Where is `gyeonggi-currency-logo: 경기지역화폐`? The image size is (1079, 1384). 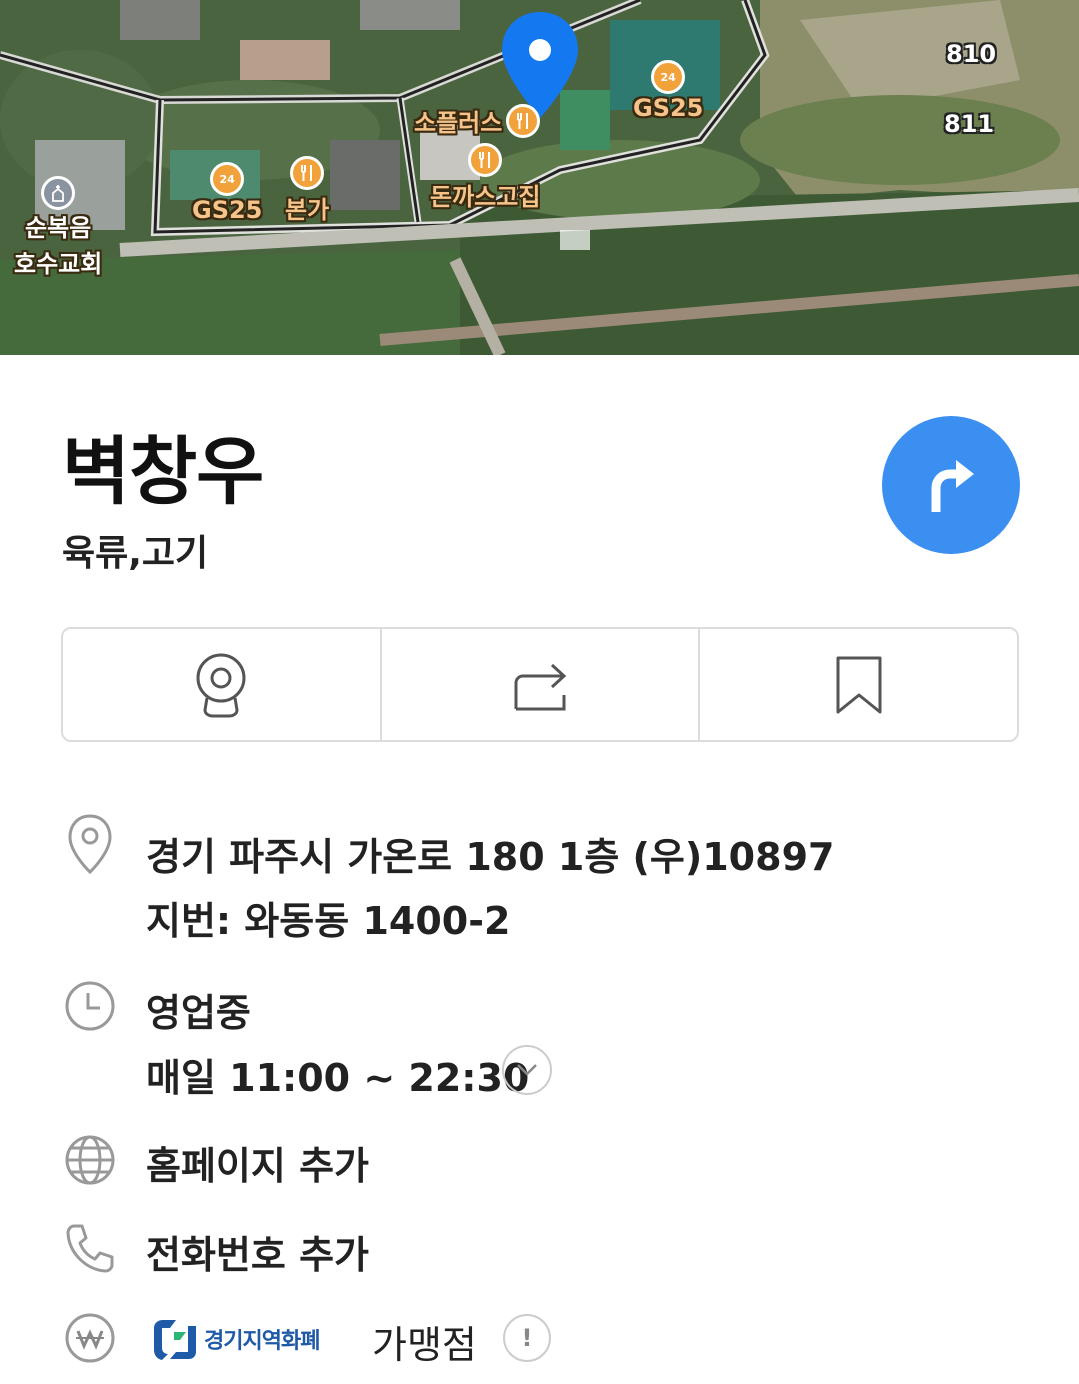 gyeonggi-currency-logo: 경기지역화폐 is located at coordinates (236, 1339).